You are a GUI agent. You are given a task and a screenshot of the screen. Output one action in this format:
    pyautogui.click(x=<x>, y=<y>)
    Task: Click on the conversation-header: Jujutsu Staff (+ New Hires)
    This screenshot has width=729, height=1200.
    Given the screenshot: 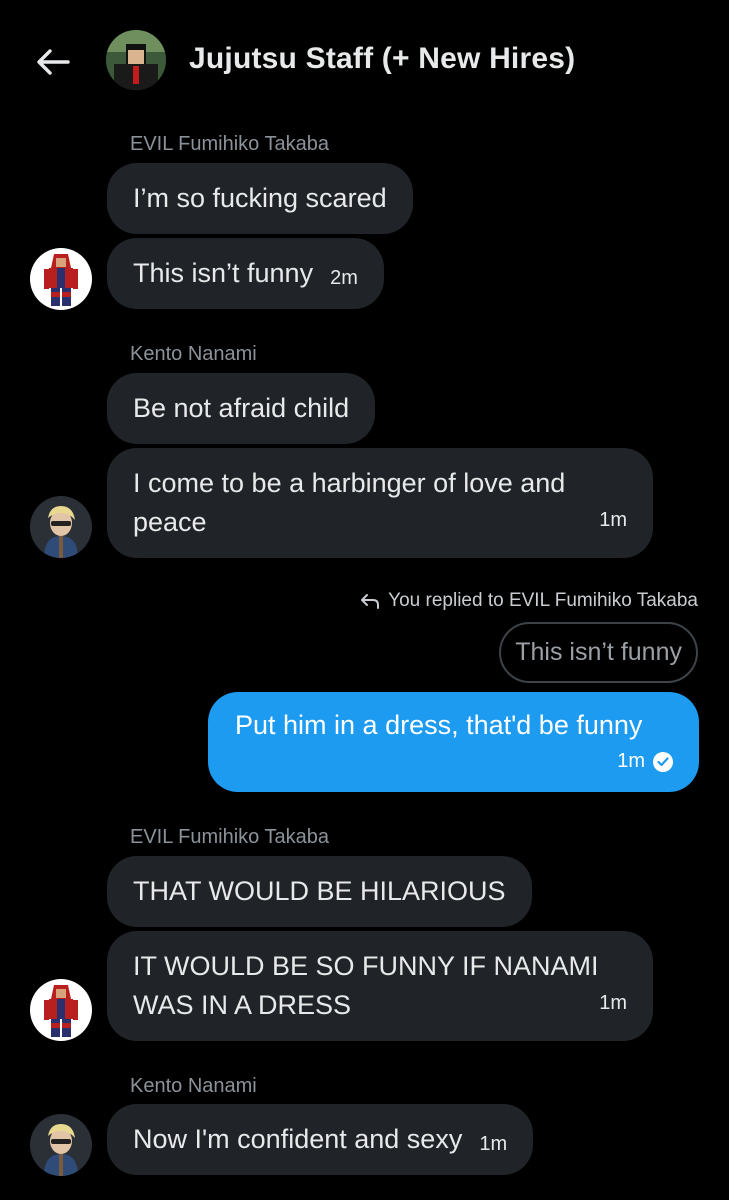 What is the action you would take?
    pyautogui.click(x=364, y=61)
    